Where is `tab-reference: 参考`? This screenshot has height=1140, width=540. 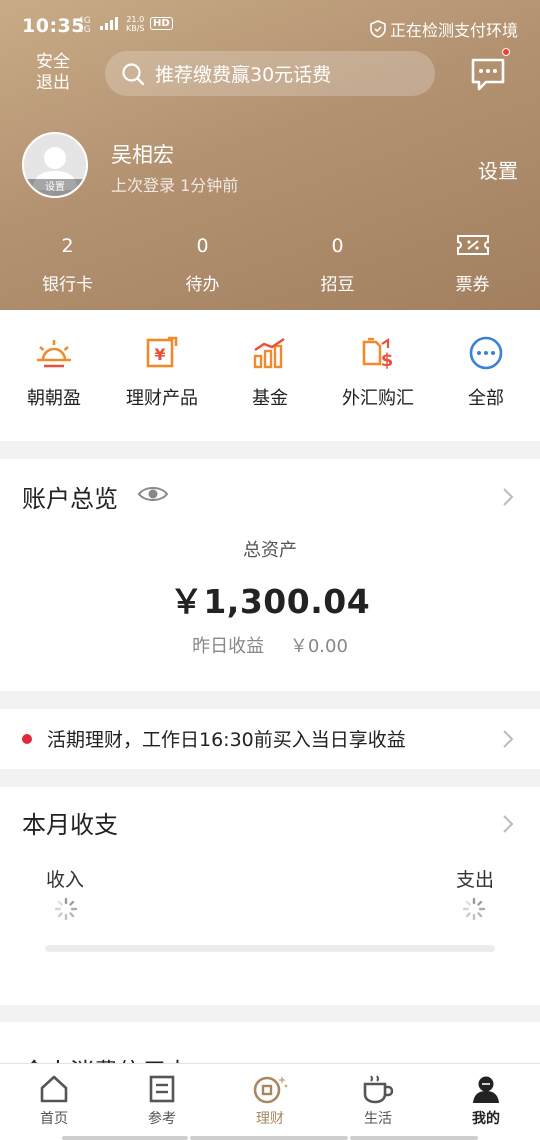
tab-reference: 参考 is located at coordinates (162, 1102).